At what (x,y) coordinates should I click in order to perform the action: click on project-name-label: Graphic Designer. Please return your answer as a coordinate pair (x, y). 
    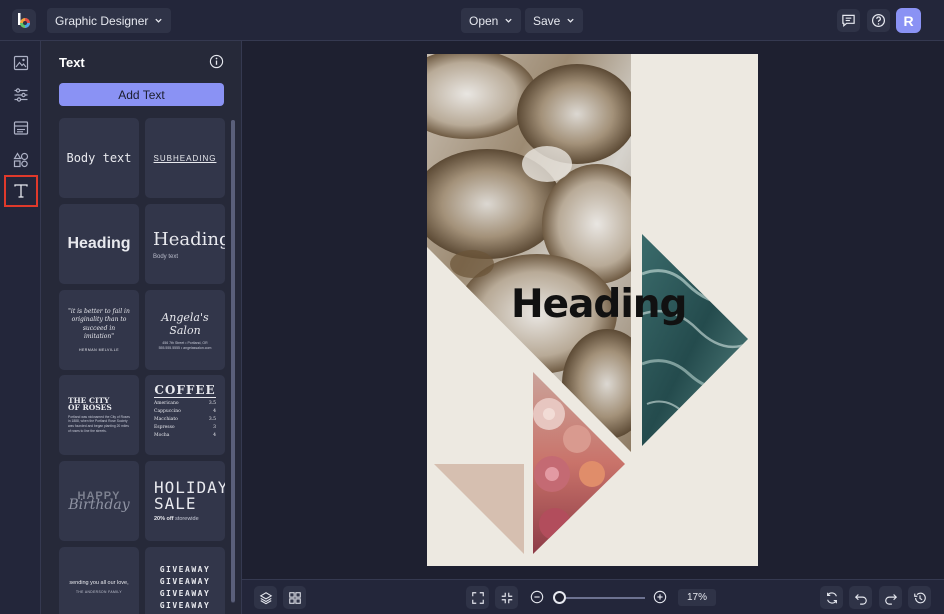
    Looking at the image, I should click on (102, 20).